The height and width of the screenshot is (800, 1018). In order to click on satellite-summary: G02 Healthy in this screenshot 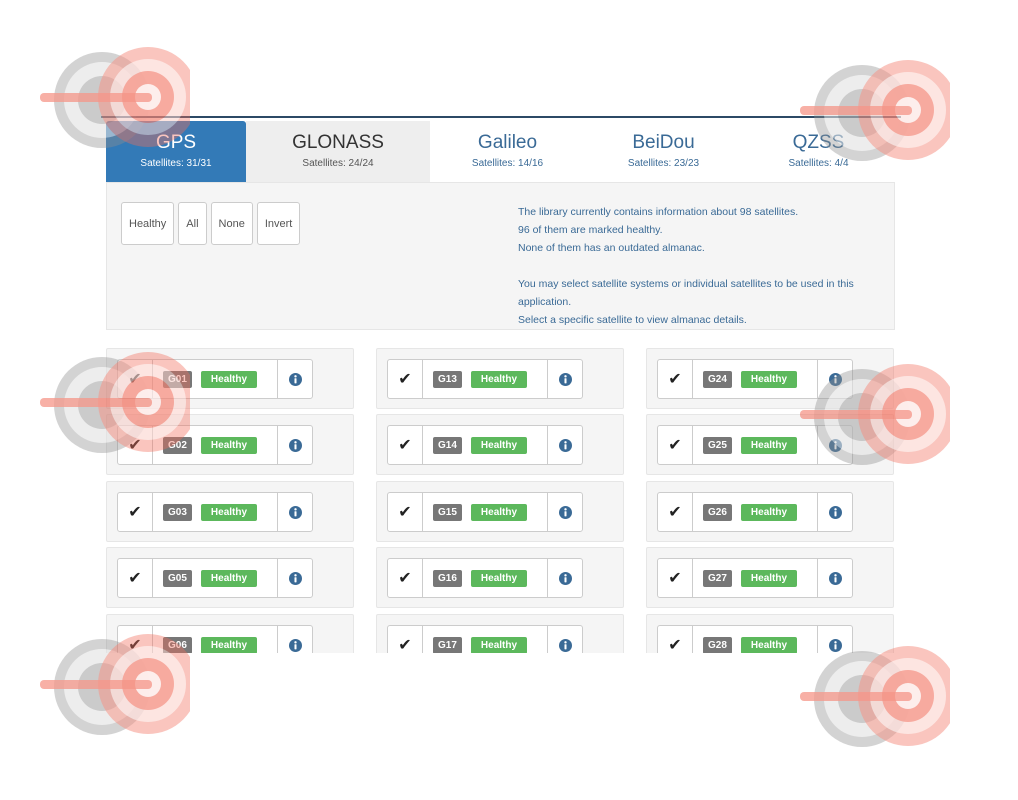, I will do `click(215, 445)`.